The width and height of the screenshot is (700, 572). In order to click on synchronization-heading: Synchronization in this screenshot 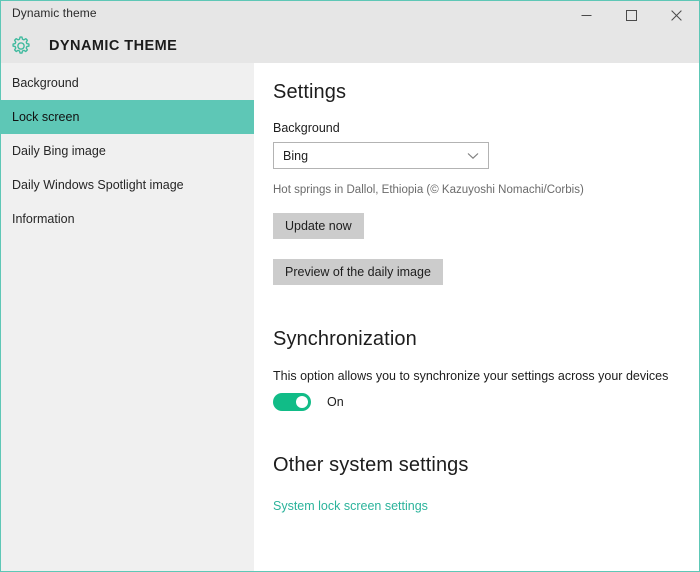, I will do `click(345, 339)`.